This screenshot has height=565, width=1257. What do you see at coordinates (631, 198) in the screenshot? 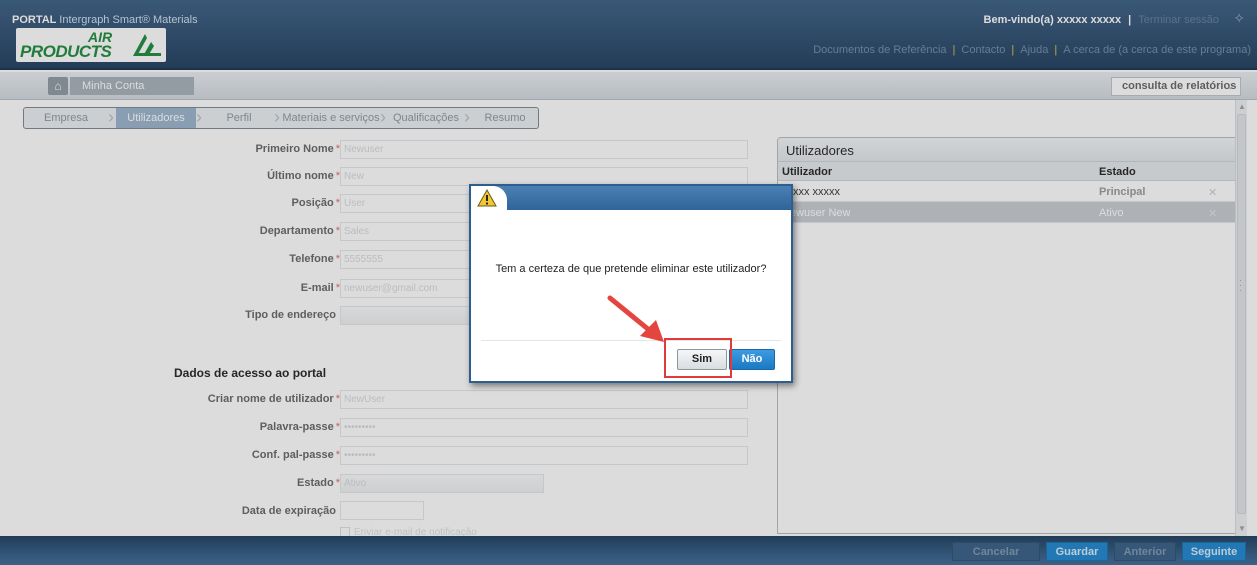
I see `dialog-title-bar` at bounding box center [631, 198].